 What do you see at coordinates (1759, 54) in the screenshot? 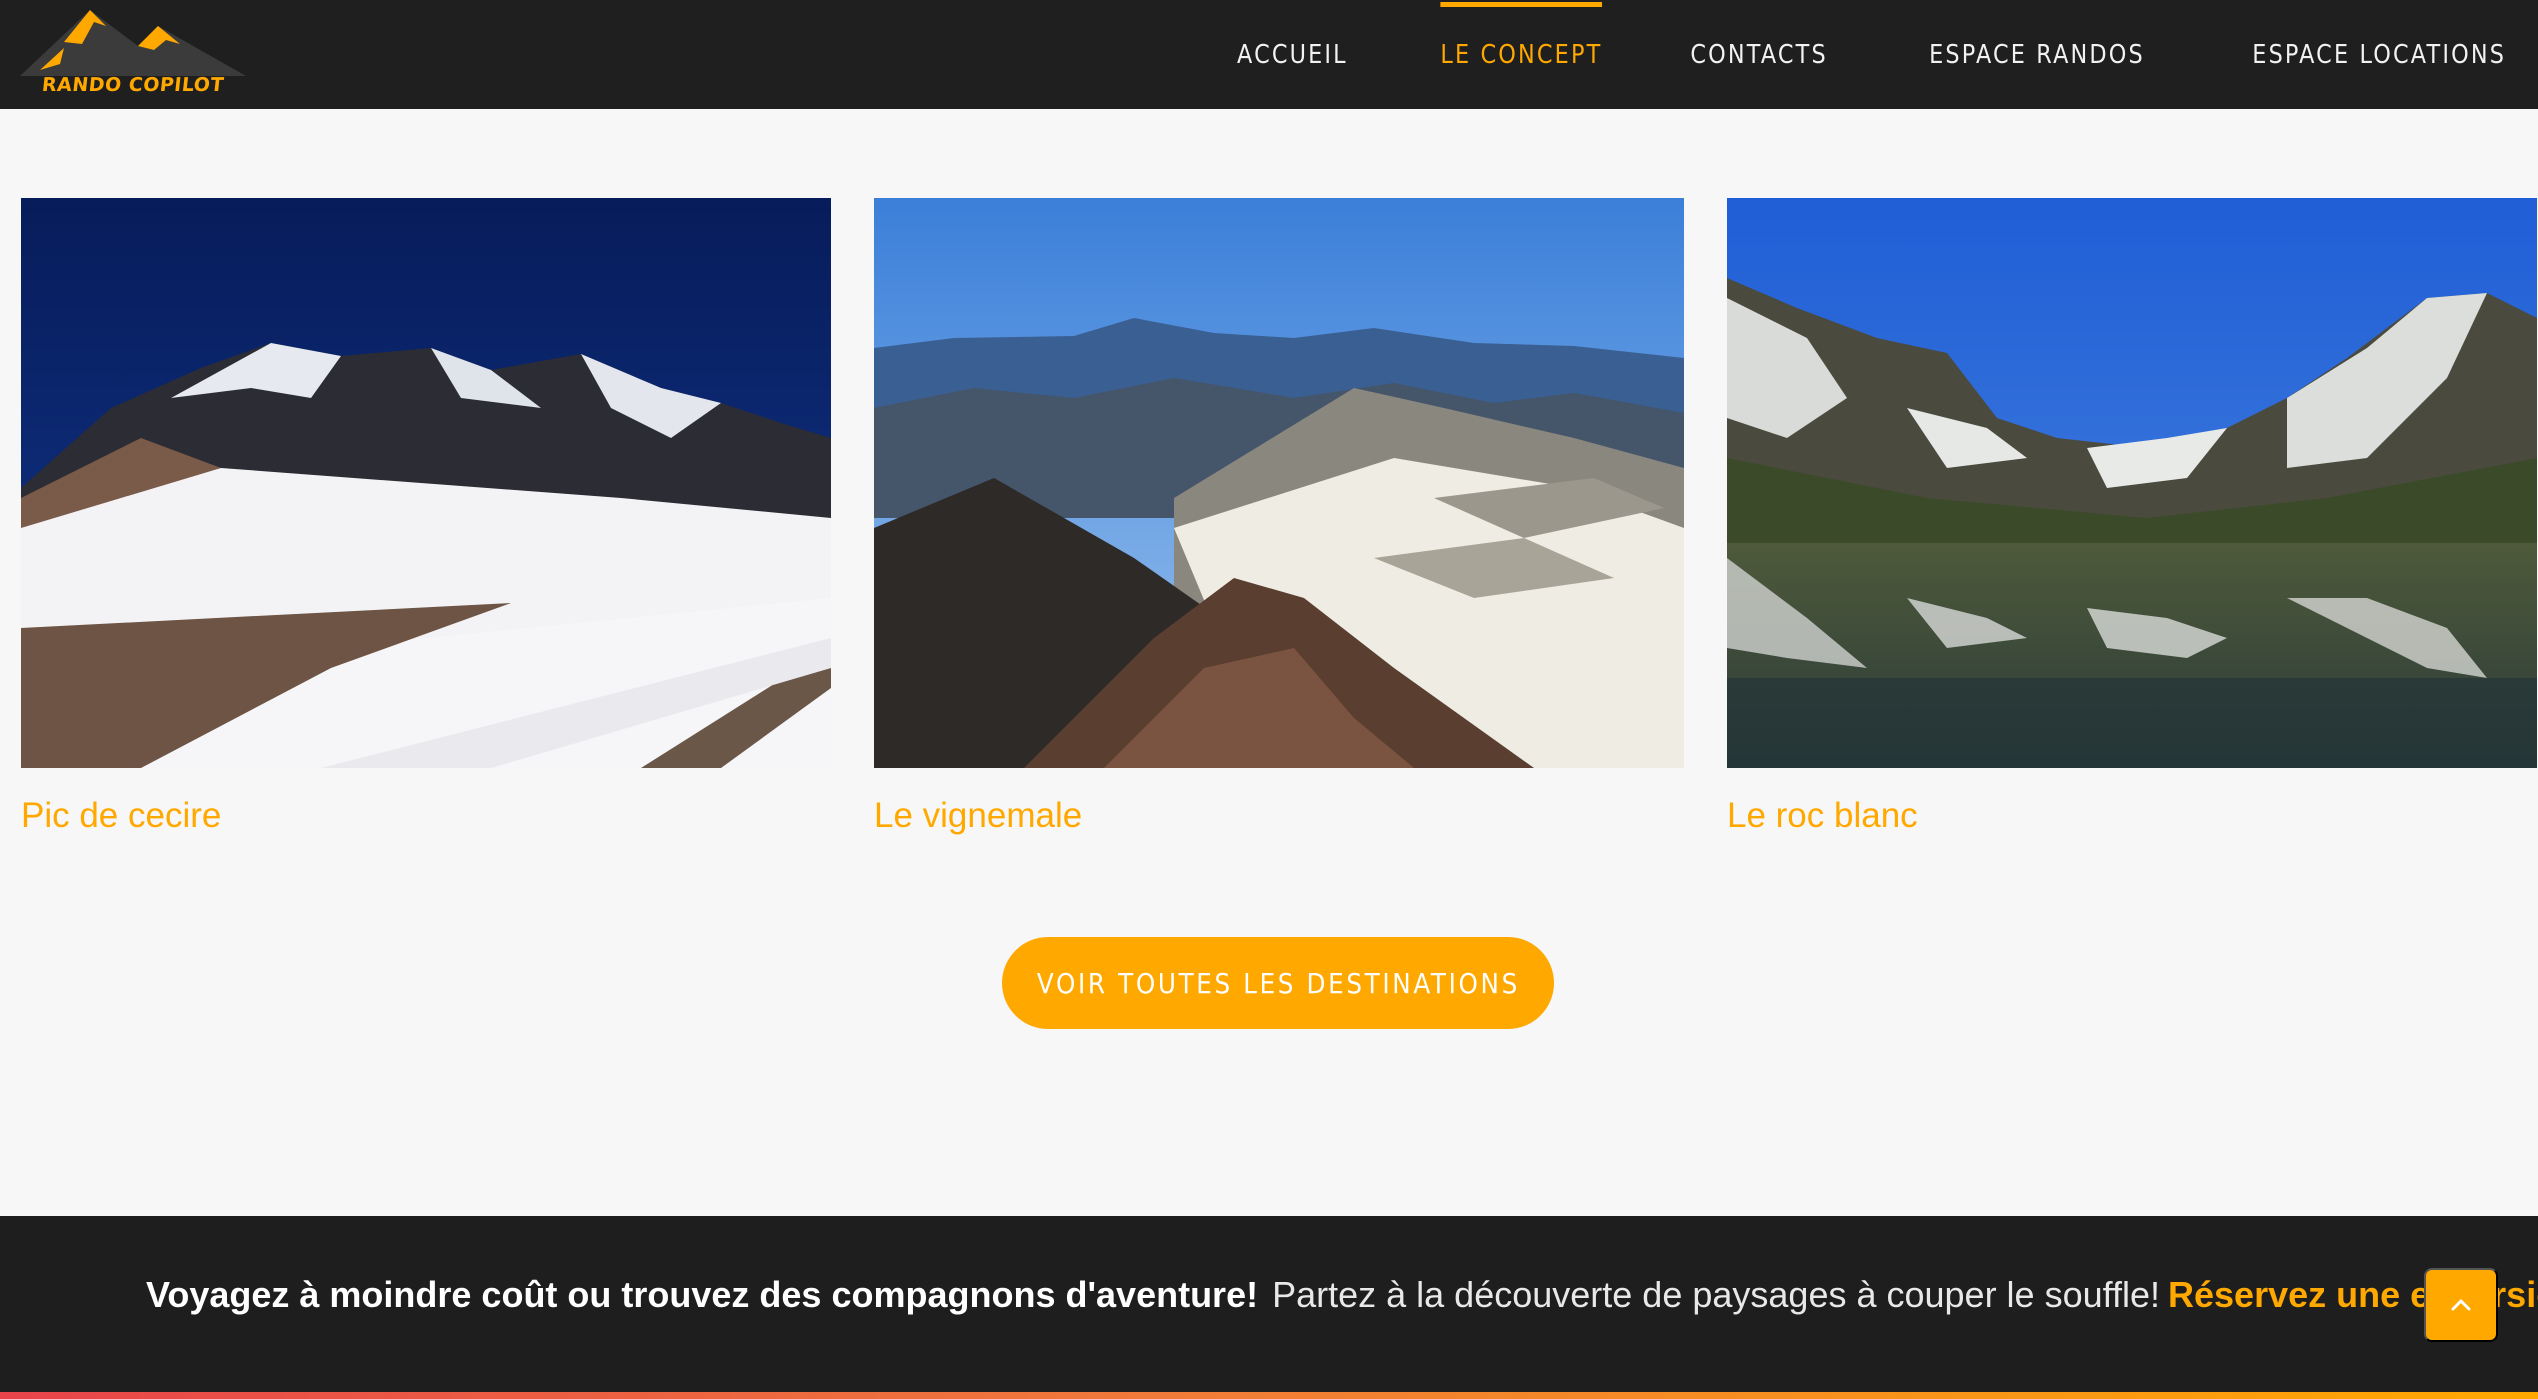
I see `nav-item-contacts: CONTACTS` at bounding box center [1759, 54].